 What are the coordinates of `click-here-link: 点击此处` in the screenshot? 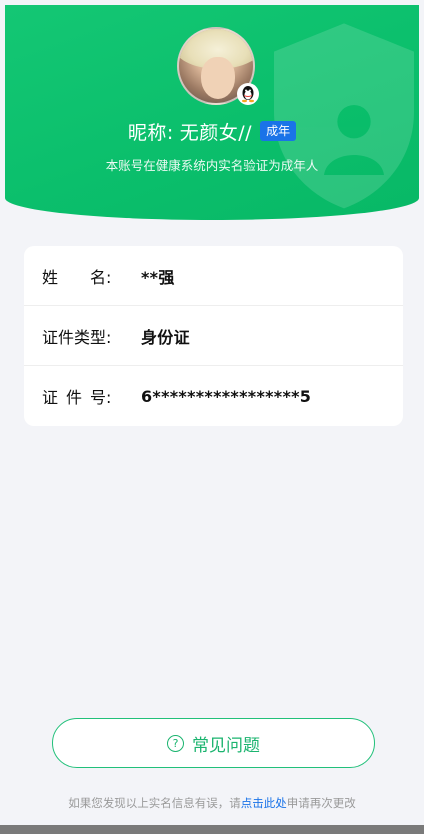 It's located at (264, 803).